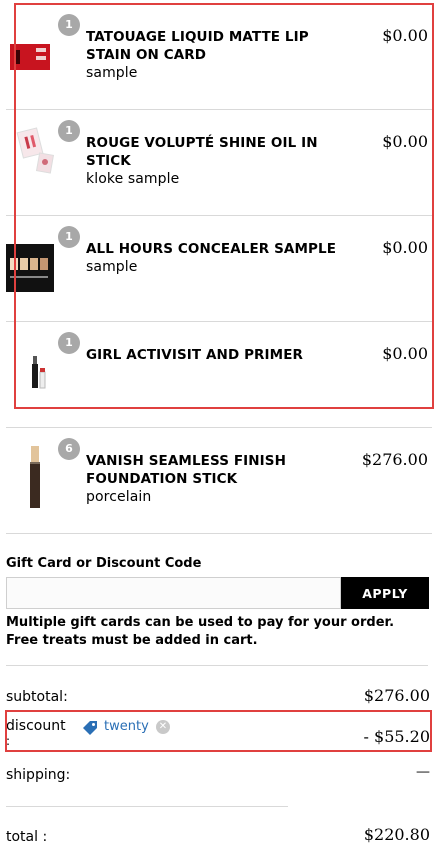 The height and width of the screenshot is (864, 438). What do you see at coordinates (119, 497) in the screenshot?
I see `product-variant: porcelain` at bounding box center [119, 497].